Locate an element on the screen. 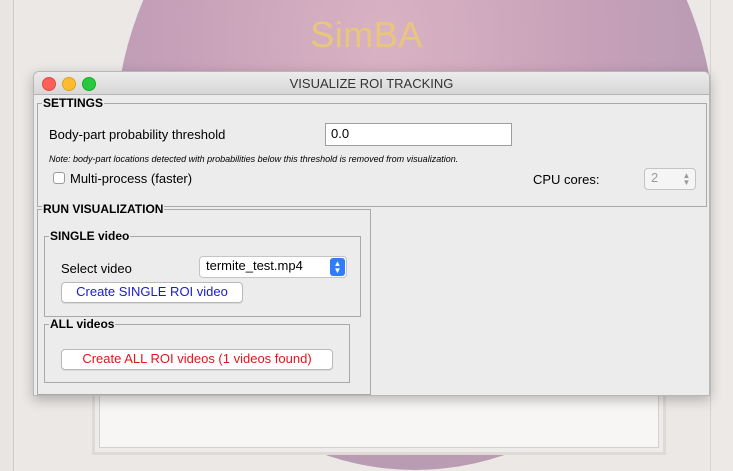 This screenshot has height=471, width=733. select-video-label: Select video is located at coordinates (96, 268).